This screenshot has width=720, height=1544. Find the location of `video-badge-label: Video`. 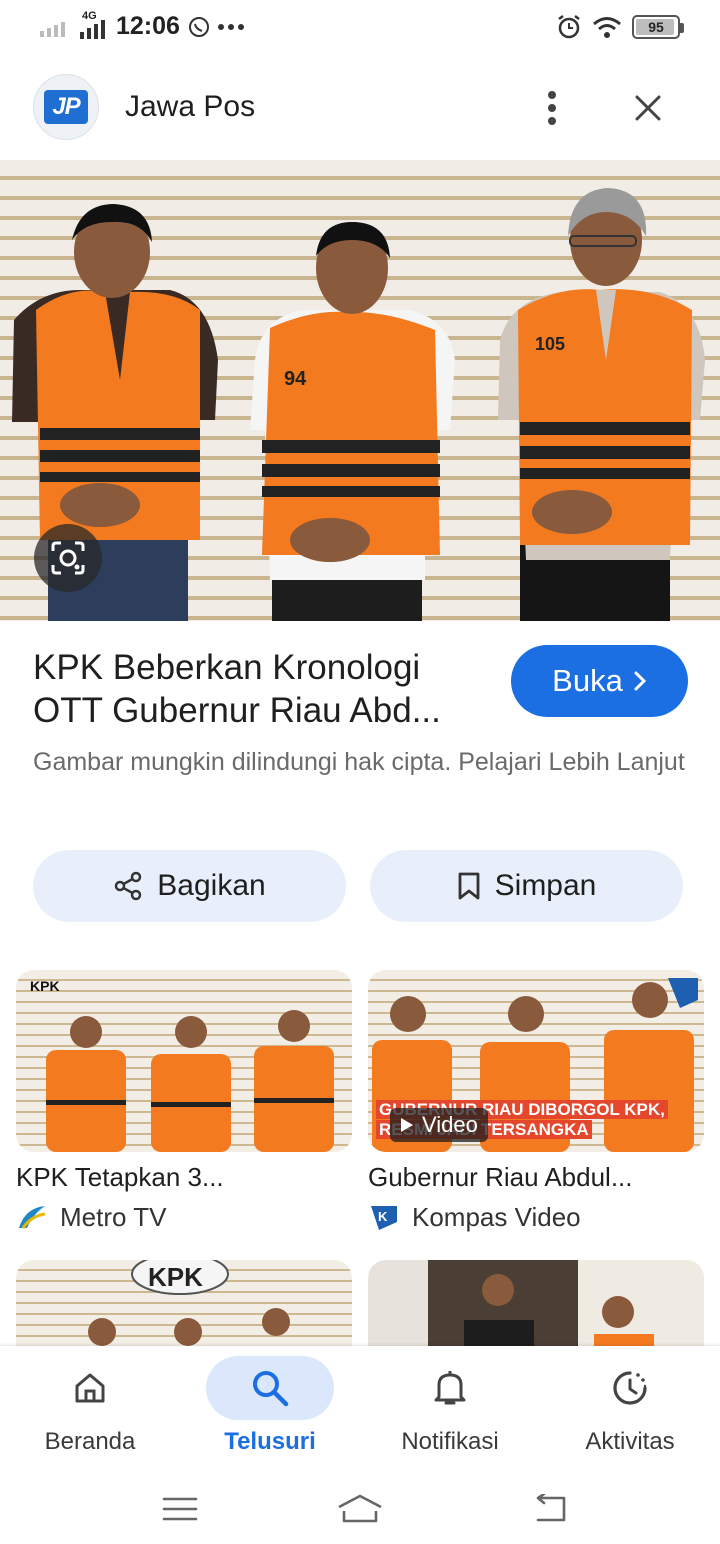

video-badge-label: Video is located at coordinates (450, 1124).